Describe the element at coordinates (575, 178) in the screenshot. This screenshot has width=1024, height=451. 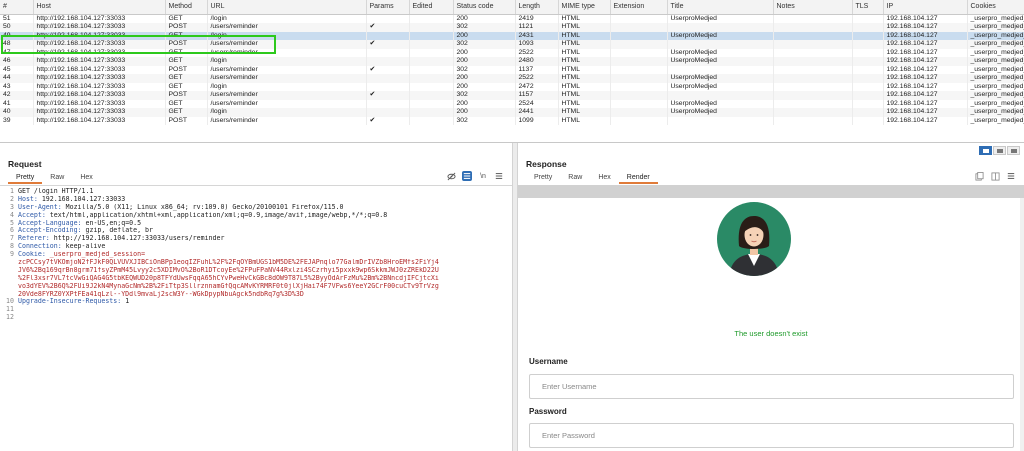
I see `tab-response-raw: Raw` at that location.